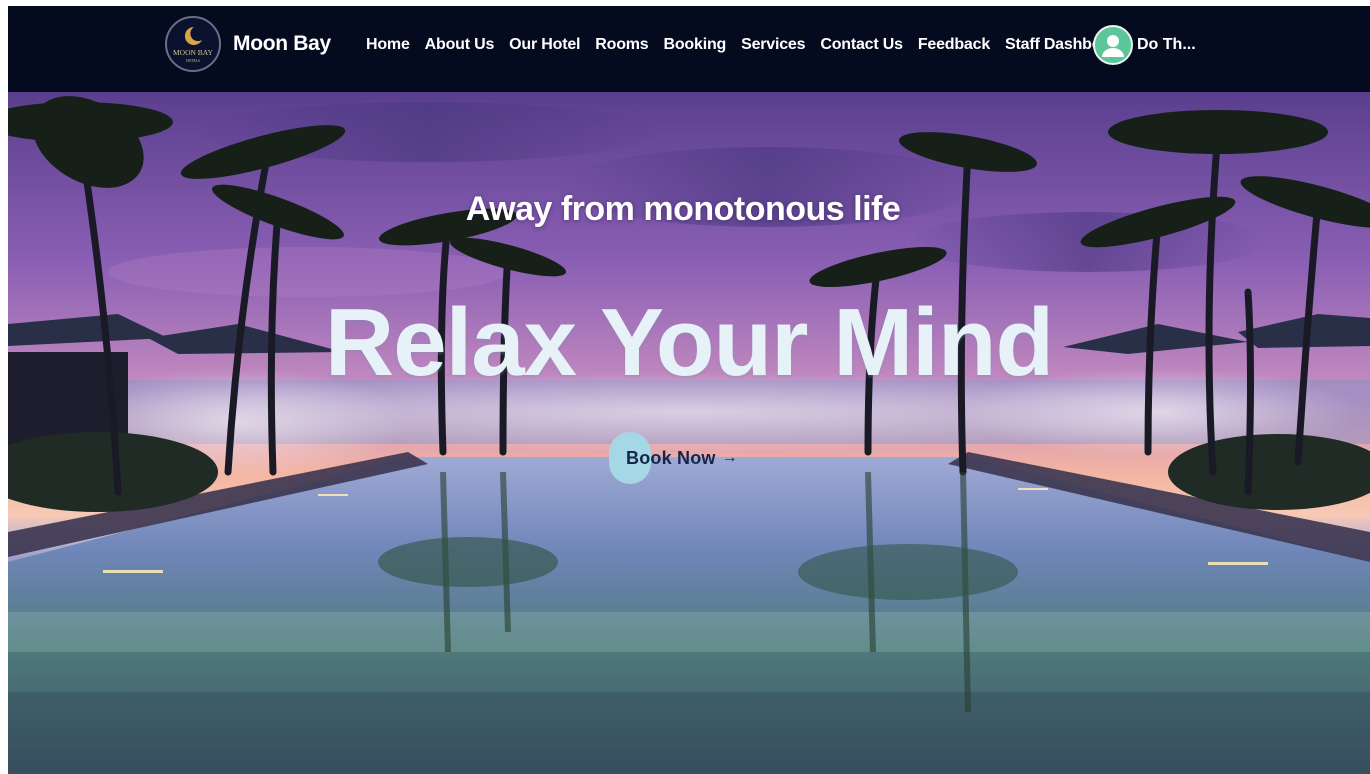 This screenshot has height=774, width=1370. I want to click on arrow-right-icon: →, so click(729, 457).